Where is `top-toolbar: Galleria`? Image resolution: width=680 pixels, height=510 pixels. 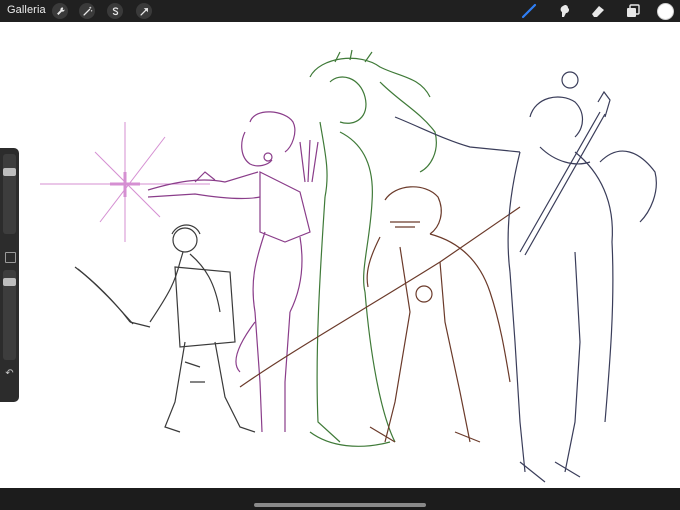 top-toolbar: Galleria is located at coordinates (340, 11).